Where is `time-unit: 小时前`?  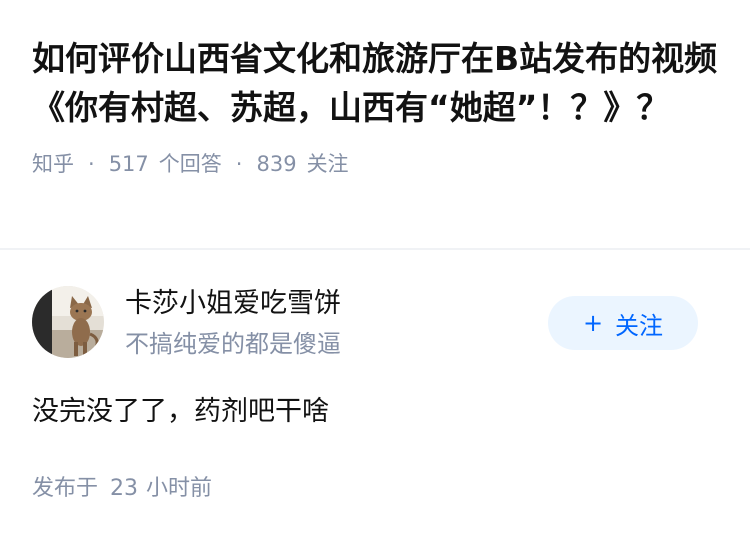
time-unit: 小时前 is located at coordinates (179, 488).